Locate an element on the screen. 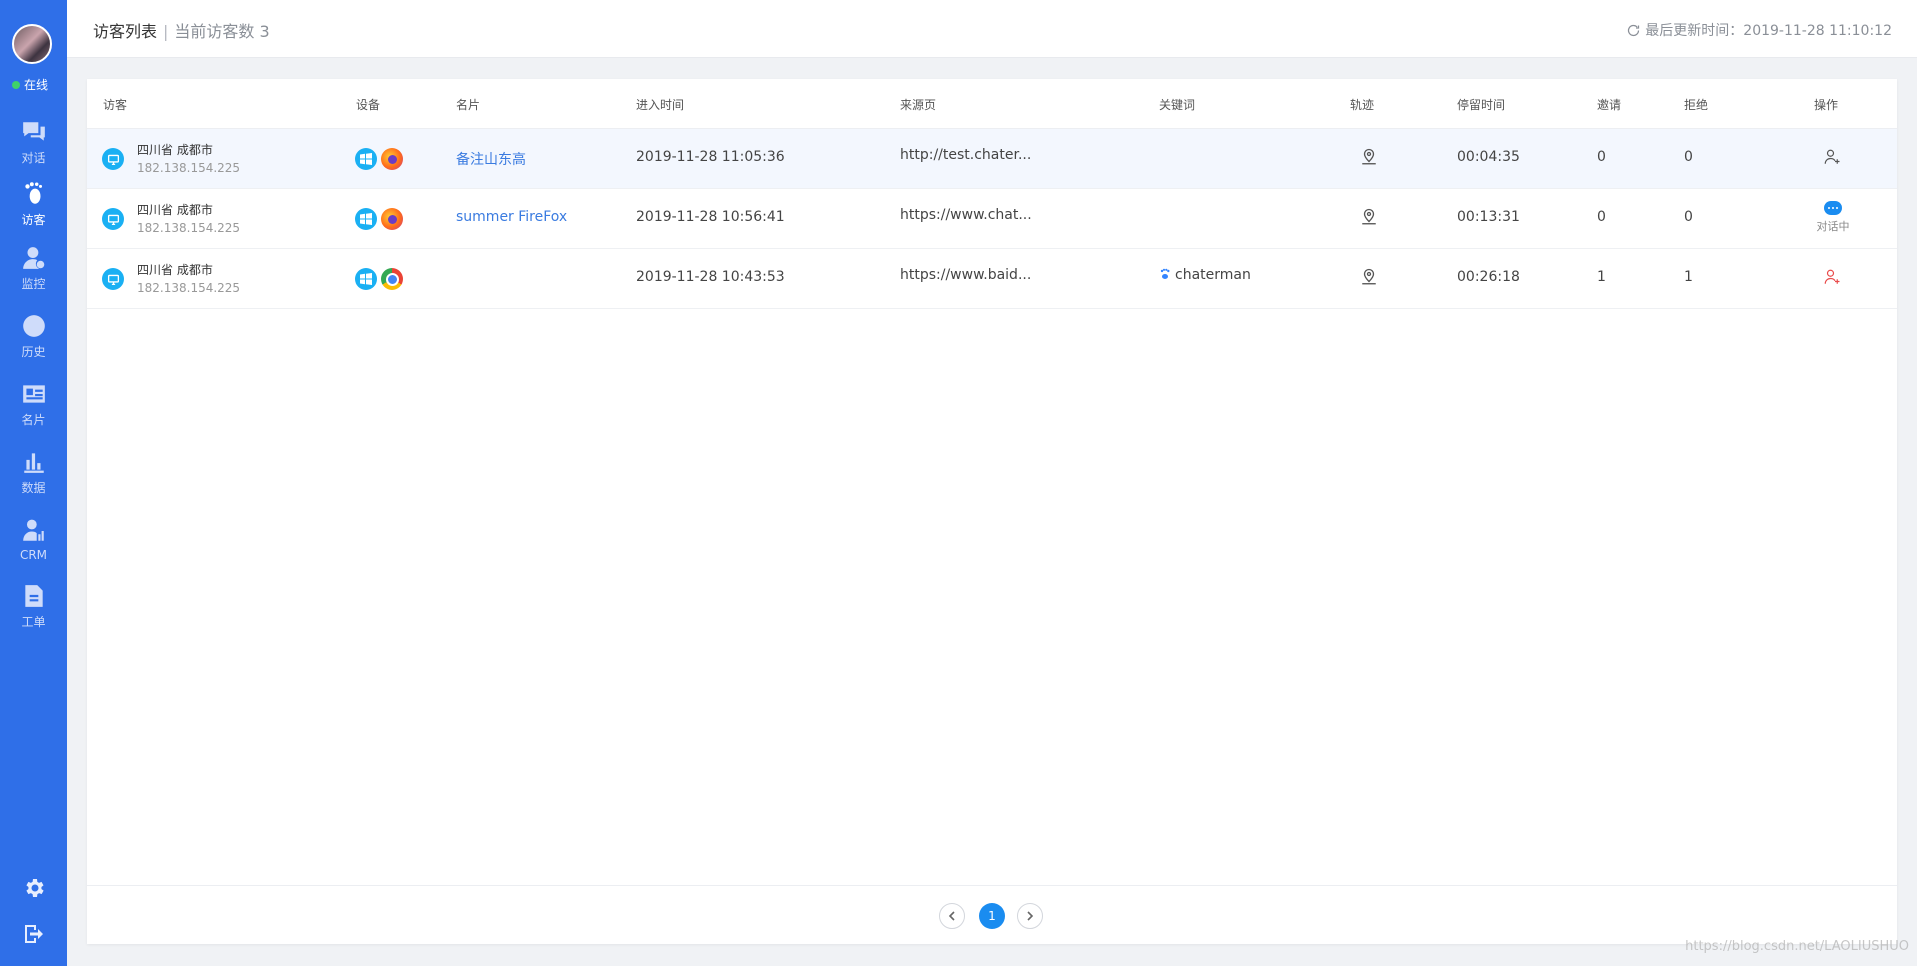 The image size is (1917, 966). column-header: 来源页 is located at coordinates (918, 105).